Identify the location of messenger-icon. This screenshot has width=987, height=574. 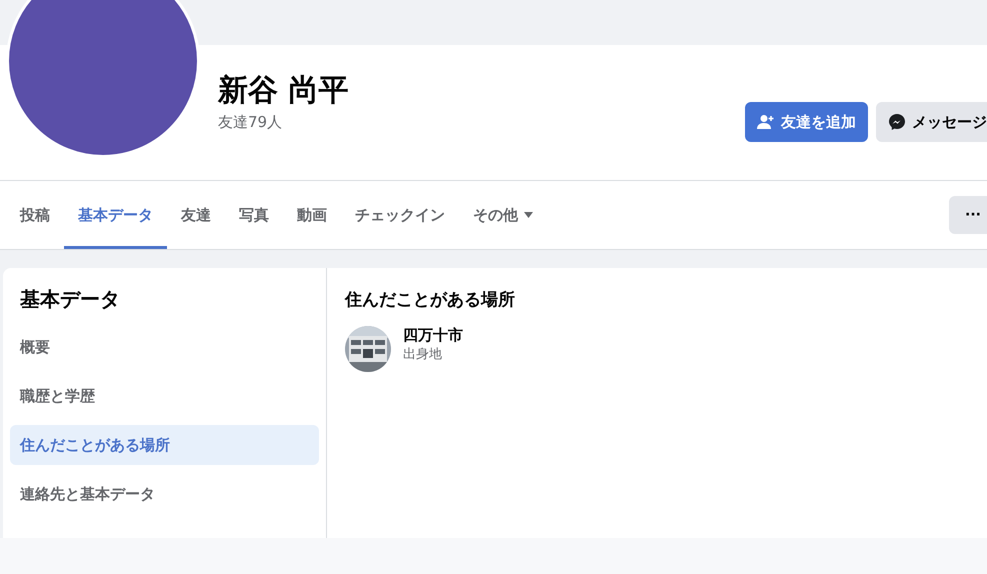
(897, 122).